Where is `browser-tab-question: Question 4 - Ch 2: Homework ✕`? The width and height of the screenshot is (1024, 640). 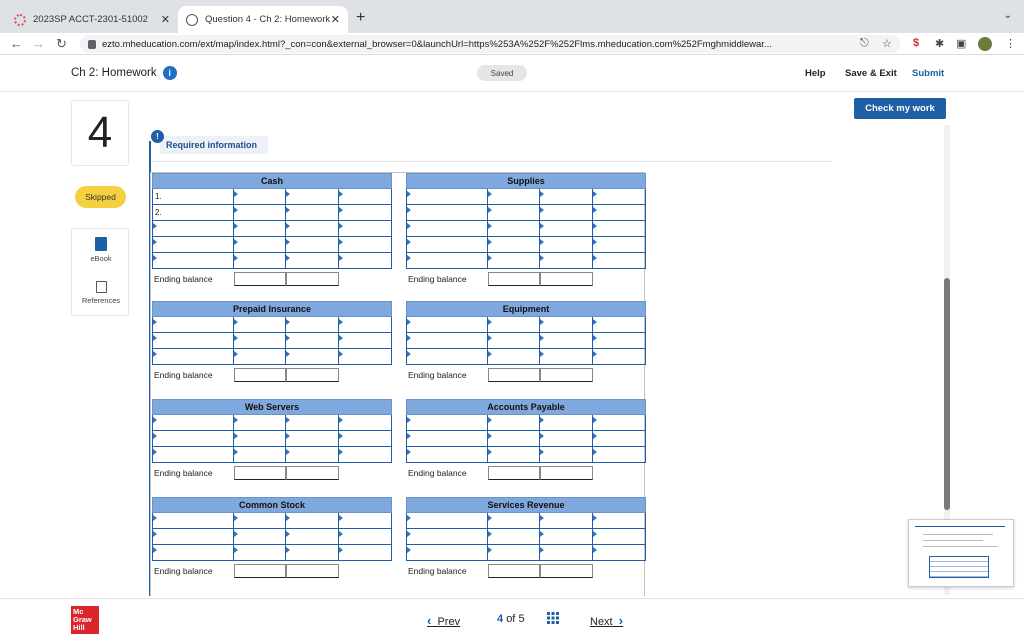 browser-tab-question: Question 4 - Ch 2: Homework ✕ is located at coordinates (263, 19).